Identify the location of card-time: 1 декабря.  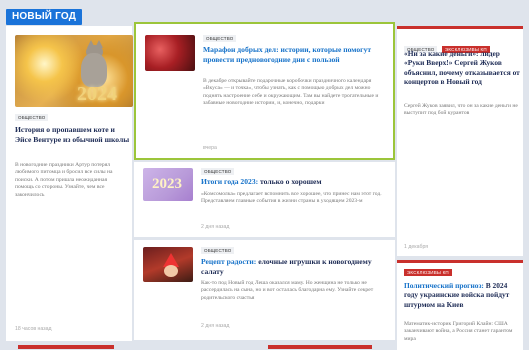
(416, 247).